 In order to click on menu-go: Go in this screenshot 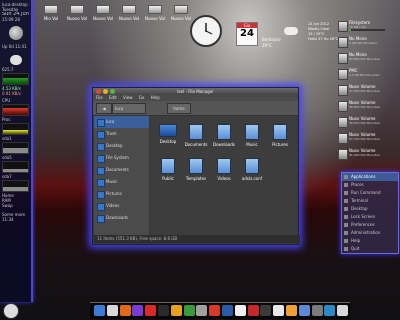, I will do `click(142, 97)`.